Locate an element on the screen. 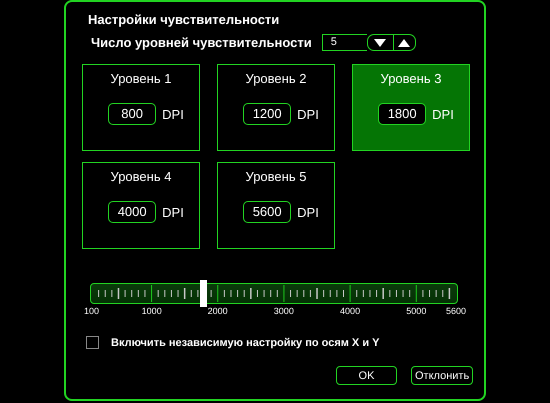 The height and width of the screenshot is (403, 550). level-card: Уровень 2 1200 DPI is located at coordinates (276, 107).